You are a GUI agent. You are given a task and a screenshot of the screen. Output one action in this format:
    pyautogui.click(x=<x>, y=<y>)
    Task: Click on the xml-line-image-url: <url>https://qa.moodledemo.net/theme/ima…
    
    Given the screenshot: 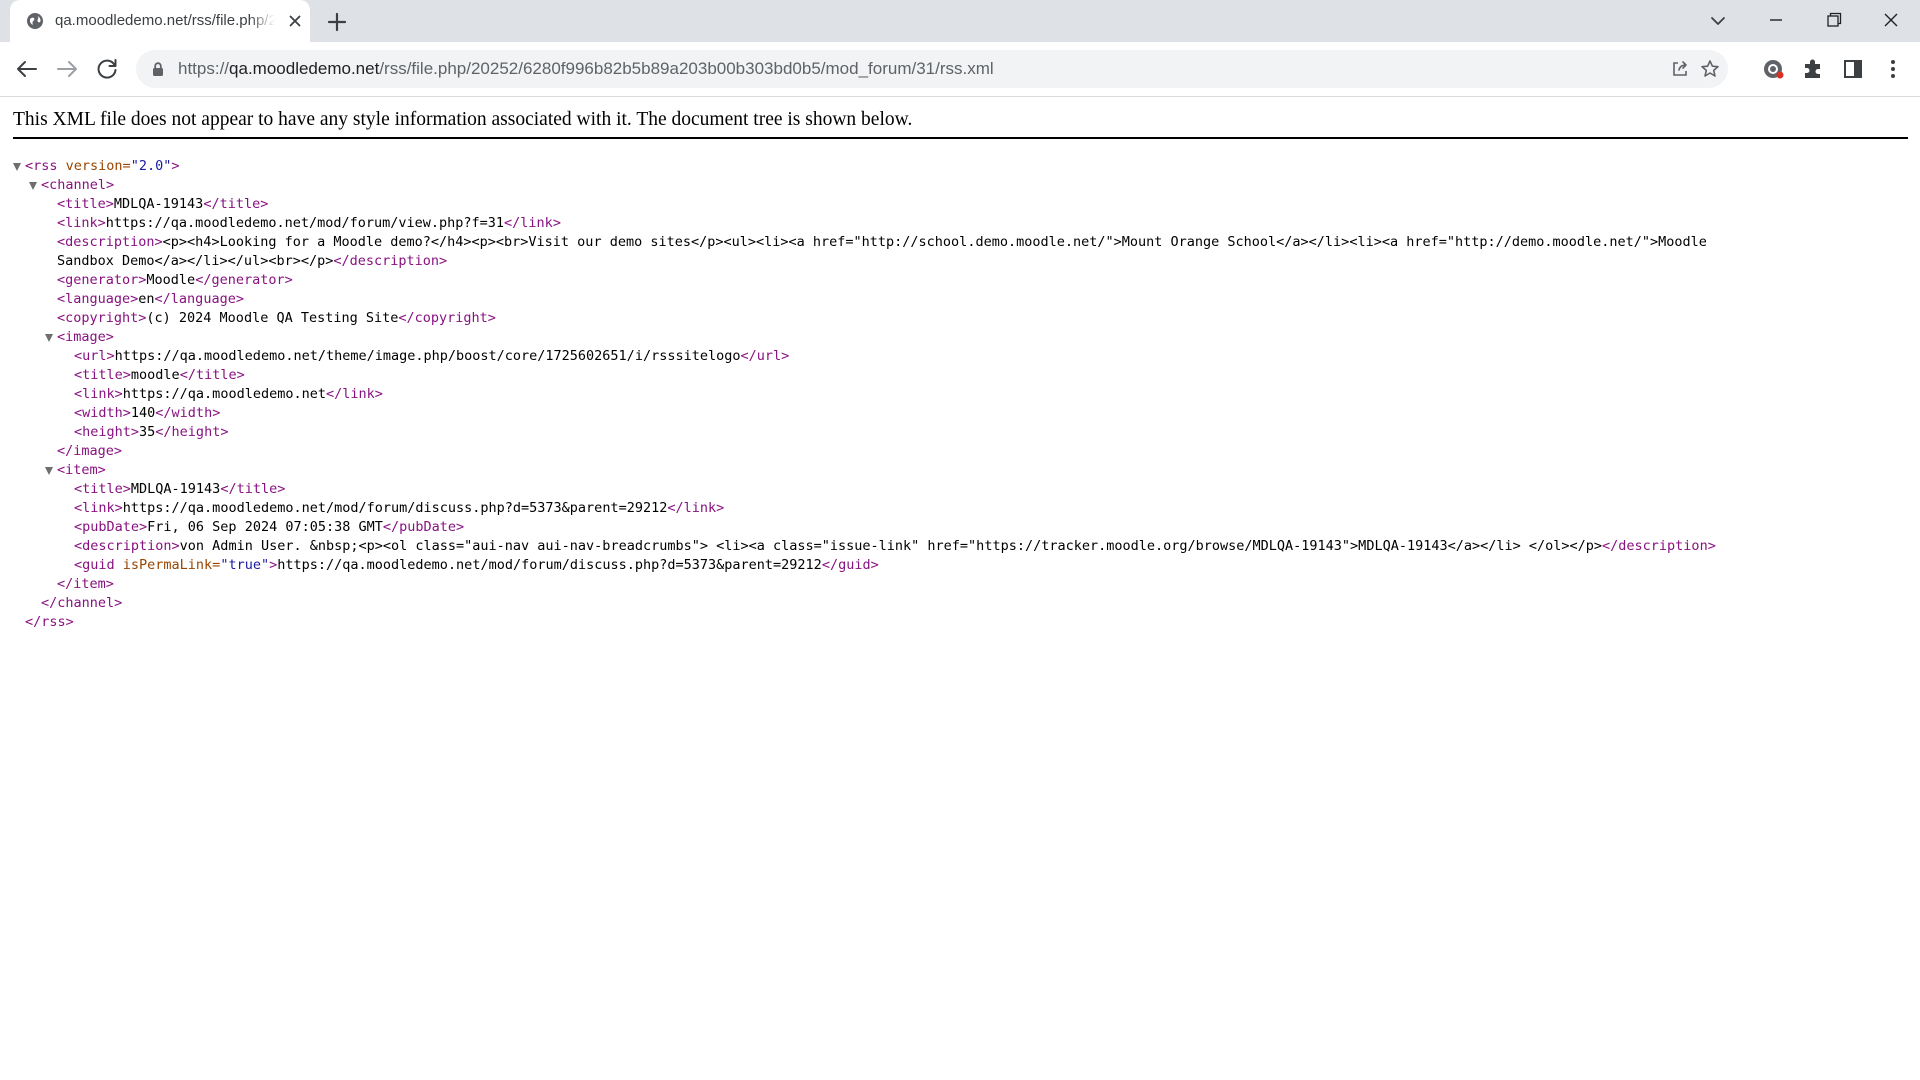 What is the action you would take?
    pyautogui.click(x=432, y=356)
    